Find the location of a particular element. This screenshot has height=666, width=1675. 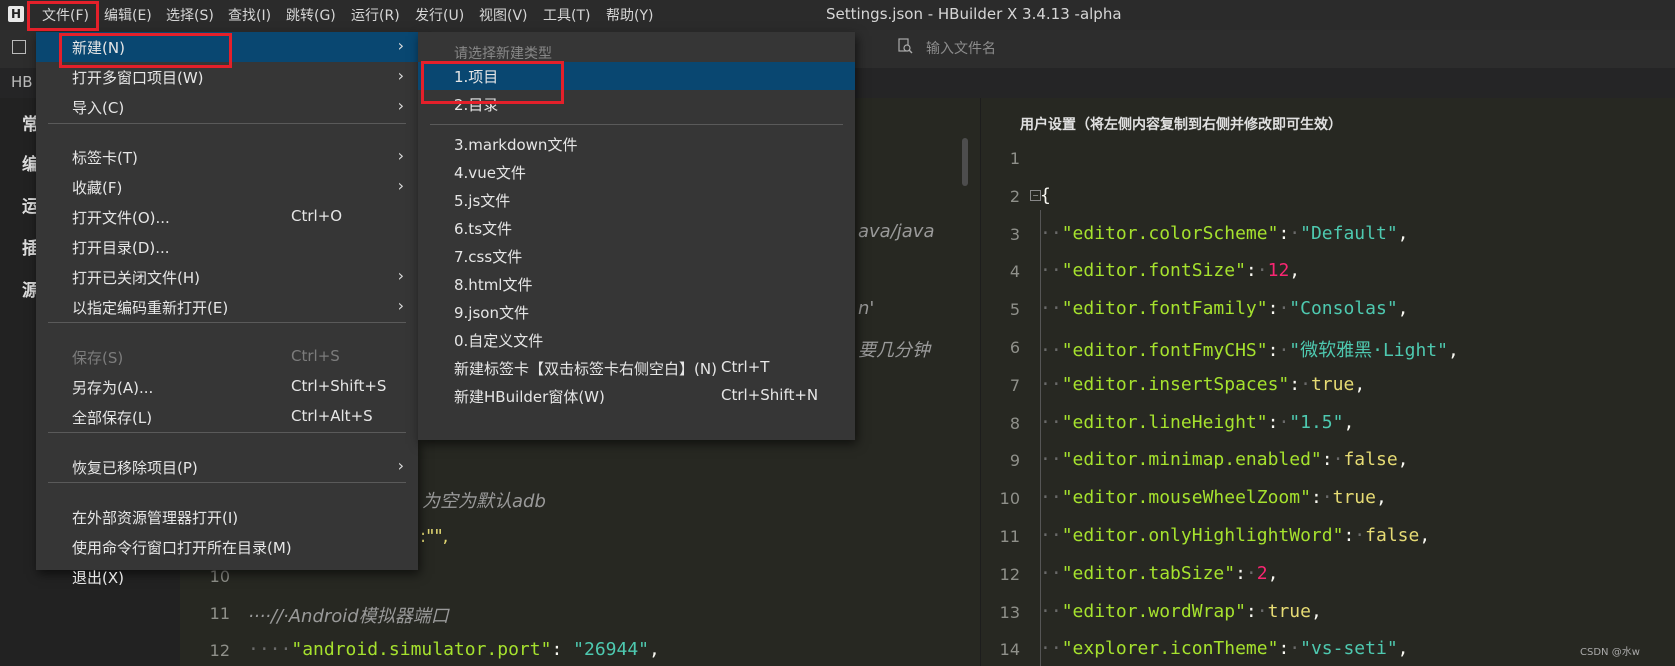

menu-view: 视图(V) is located at coordinates (503, 15).